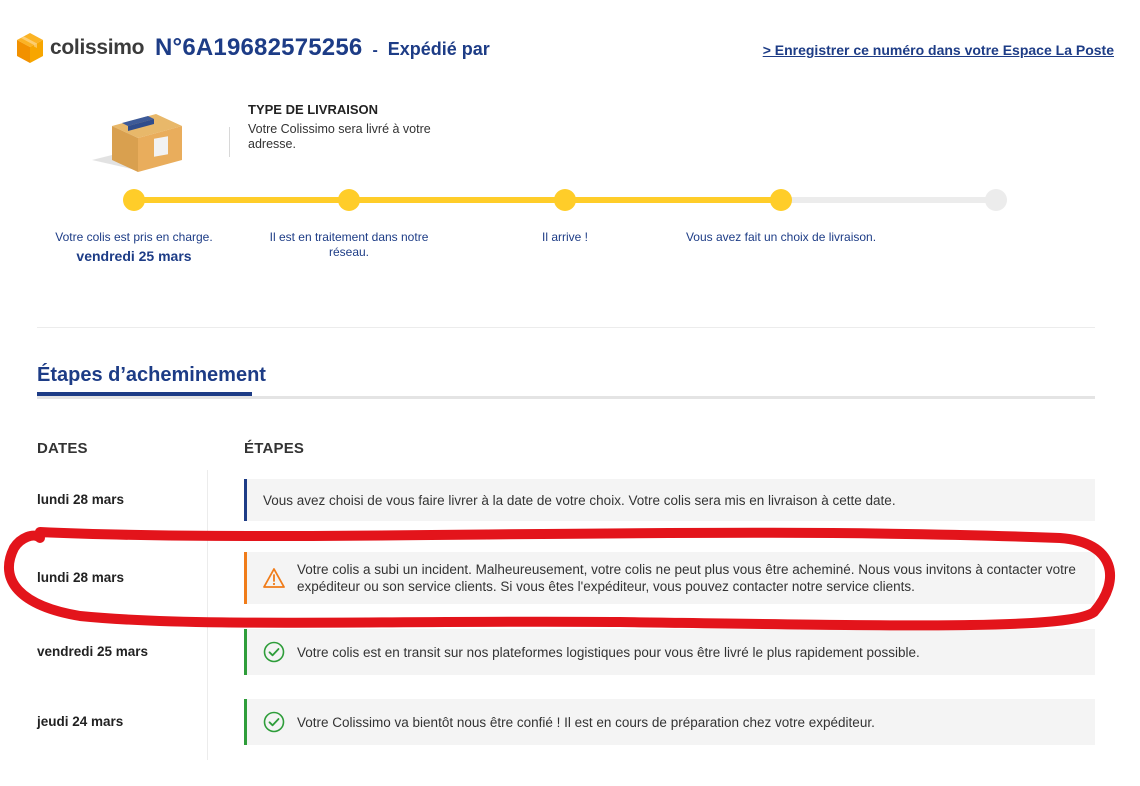 The height and width of the screenshot is (786, 1140). I want to click on delivery-type-title: TYPE DE LIVRAISON, so click(313, 109).